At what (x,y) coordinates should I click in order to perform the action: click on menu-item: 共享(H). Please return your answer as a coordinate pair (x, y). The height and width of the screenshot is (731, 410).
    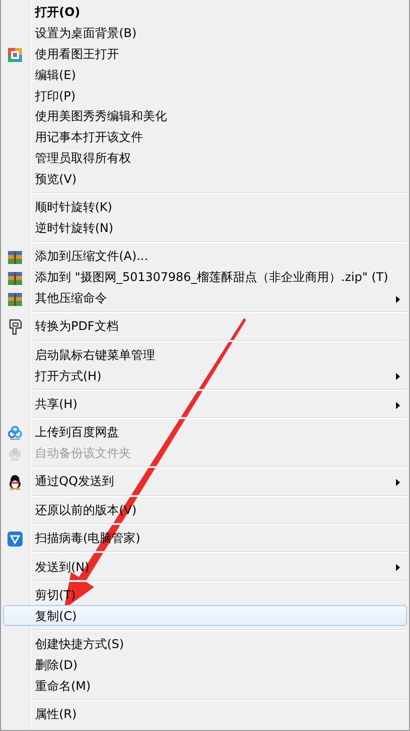
    Looking at the image, I should click on (205, 404).